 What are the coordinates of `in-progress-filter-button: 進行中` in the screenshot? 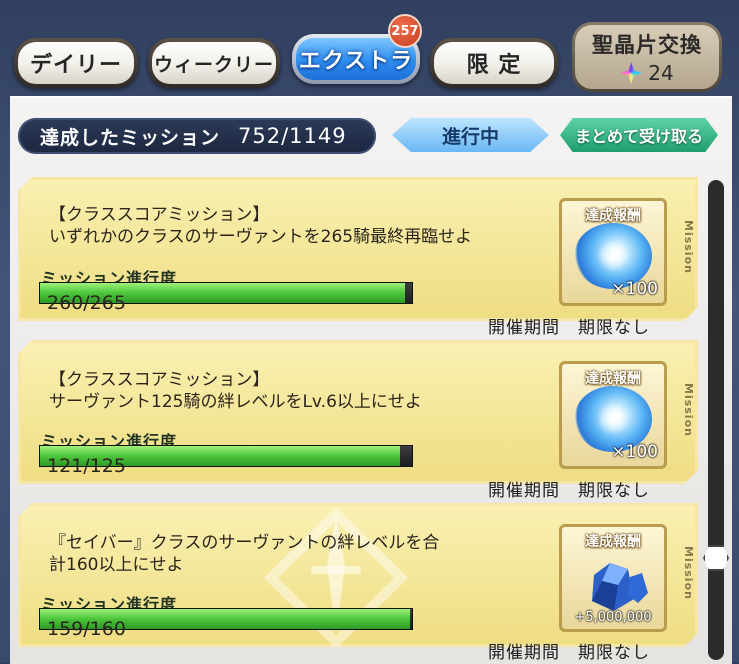 It's located at (470, 135).